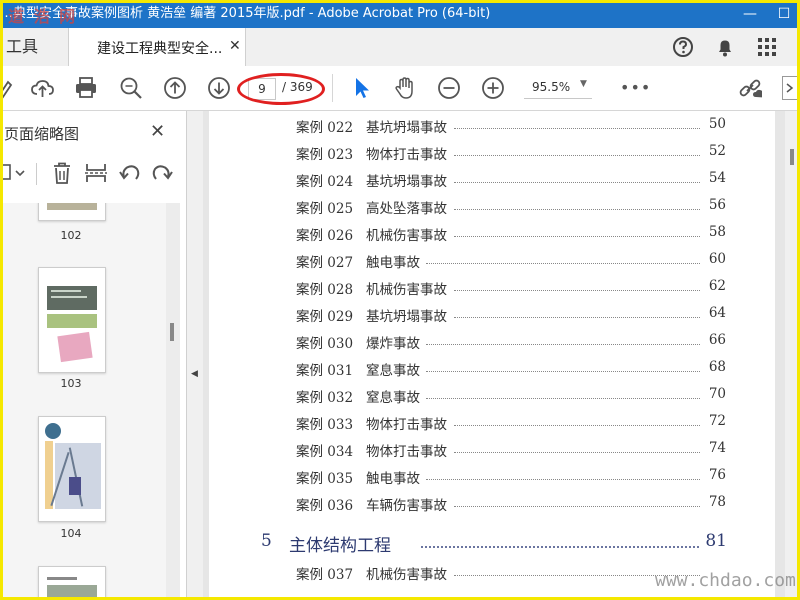 Image resolution: width=800 pixels, height=600 pixels. What do you see at coordinates (511, 315) in the screenshot?
I see `toc-entry: 案例 029 基坑坍塌事故 64` at bounding box center [511, 315].